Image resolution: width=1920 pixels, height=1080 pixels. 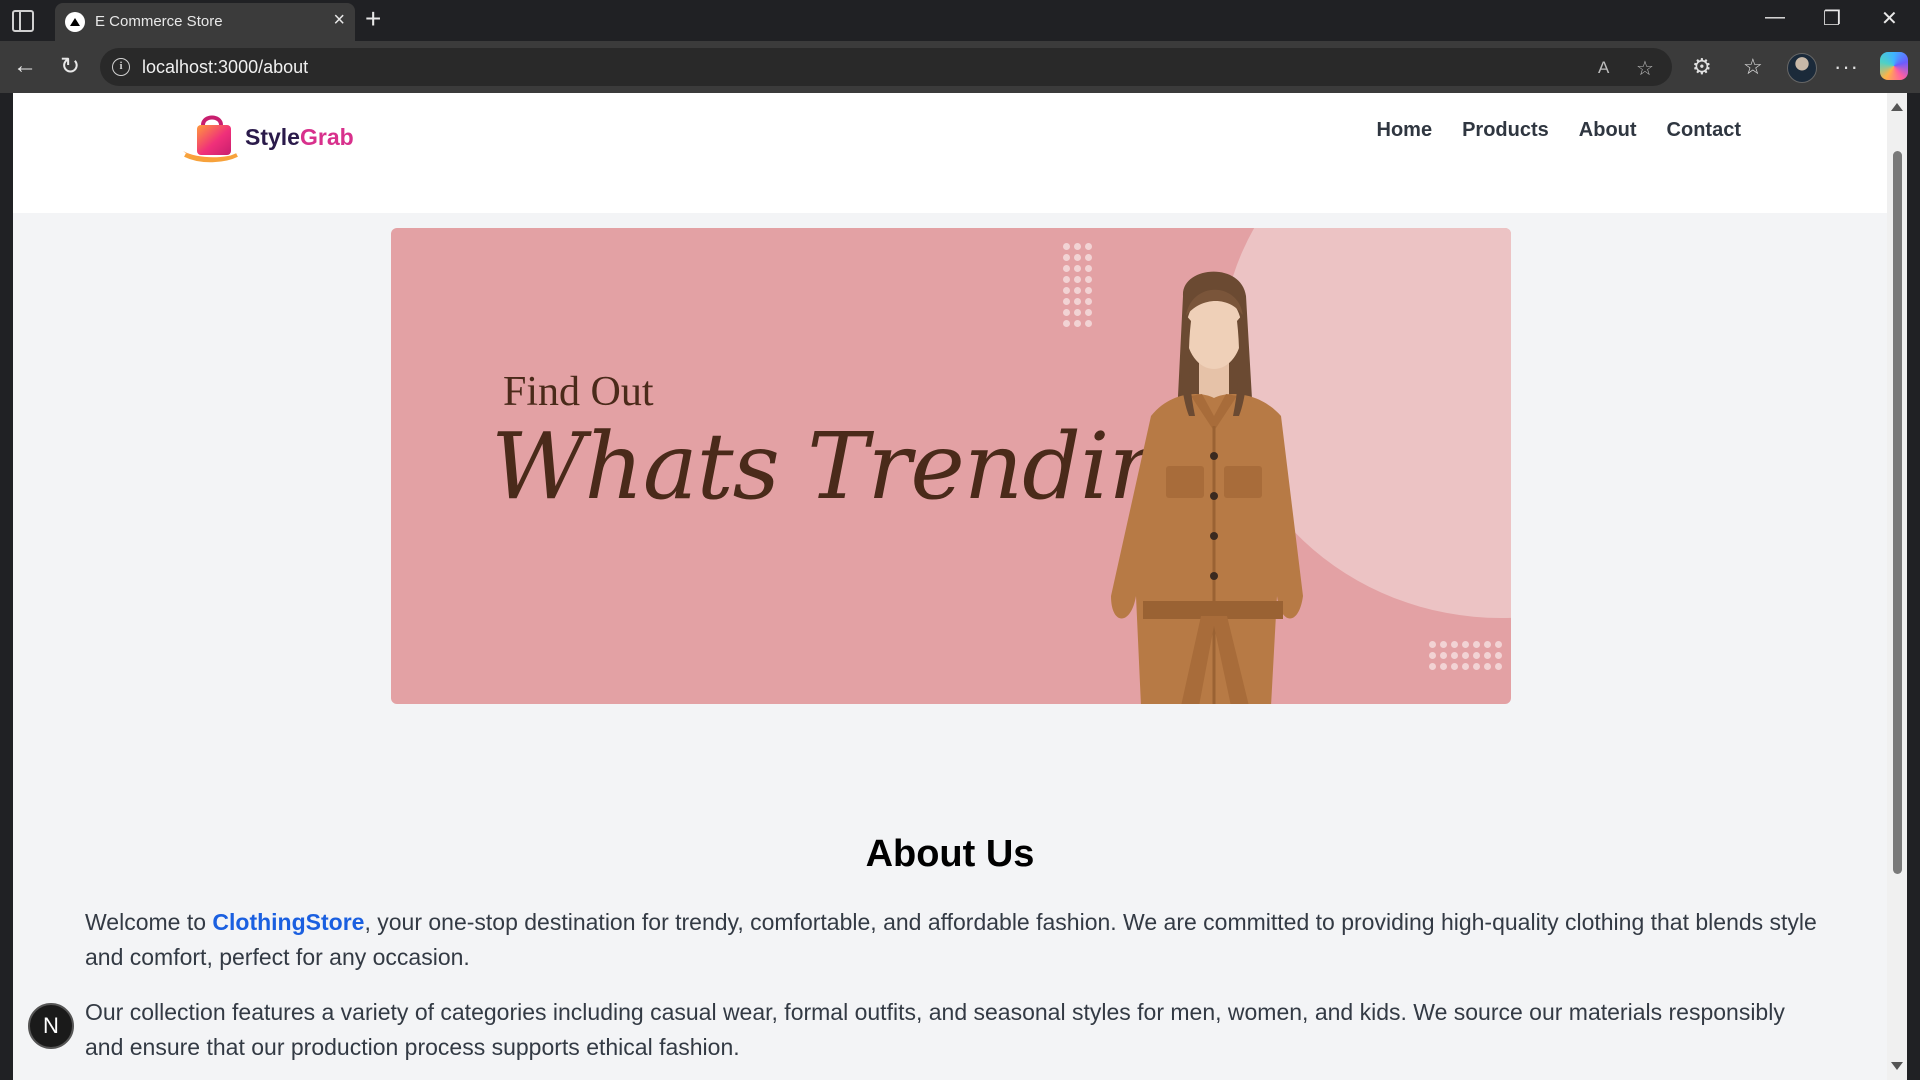 What do you see at coordinates (1775, 17) in the screenshot?
I see `minimize-button: —` at bounding box center [1775, 17].